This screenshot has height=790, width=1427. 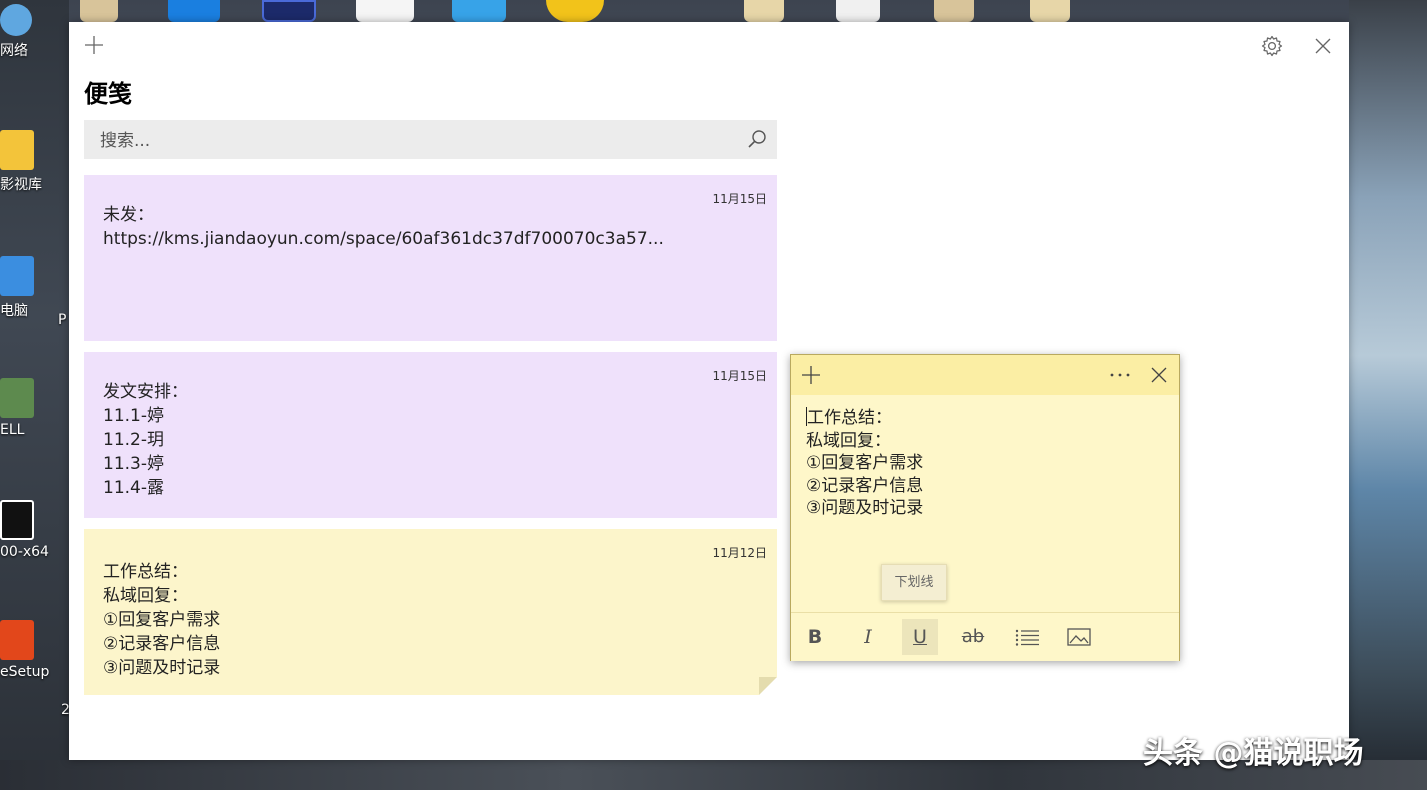 What do you see at coordinates (145, 392) in the screenshot?
I see `note-line: 发文安排：` at bounding box center [145, 392].